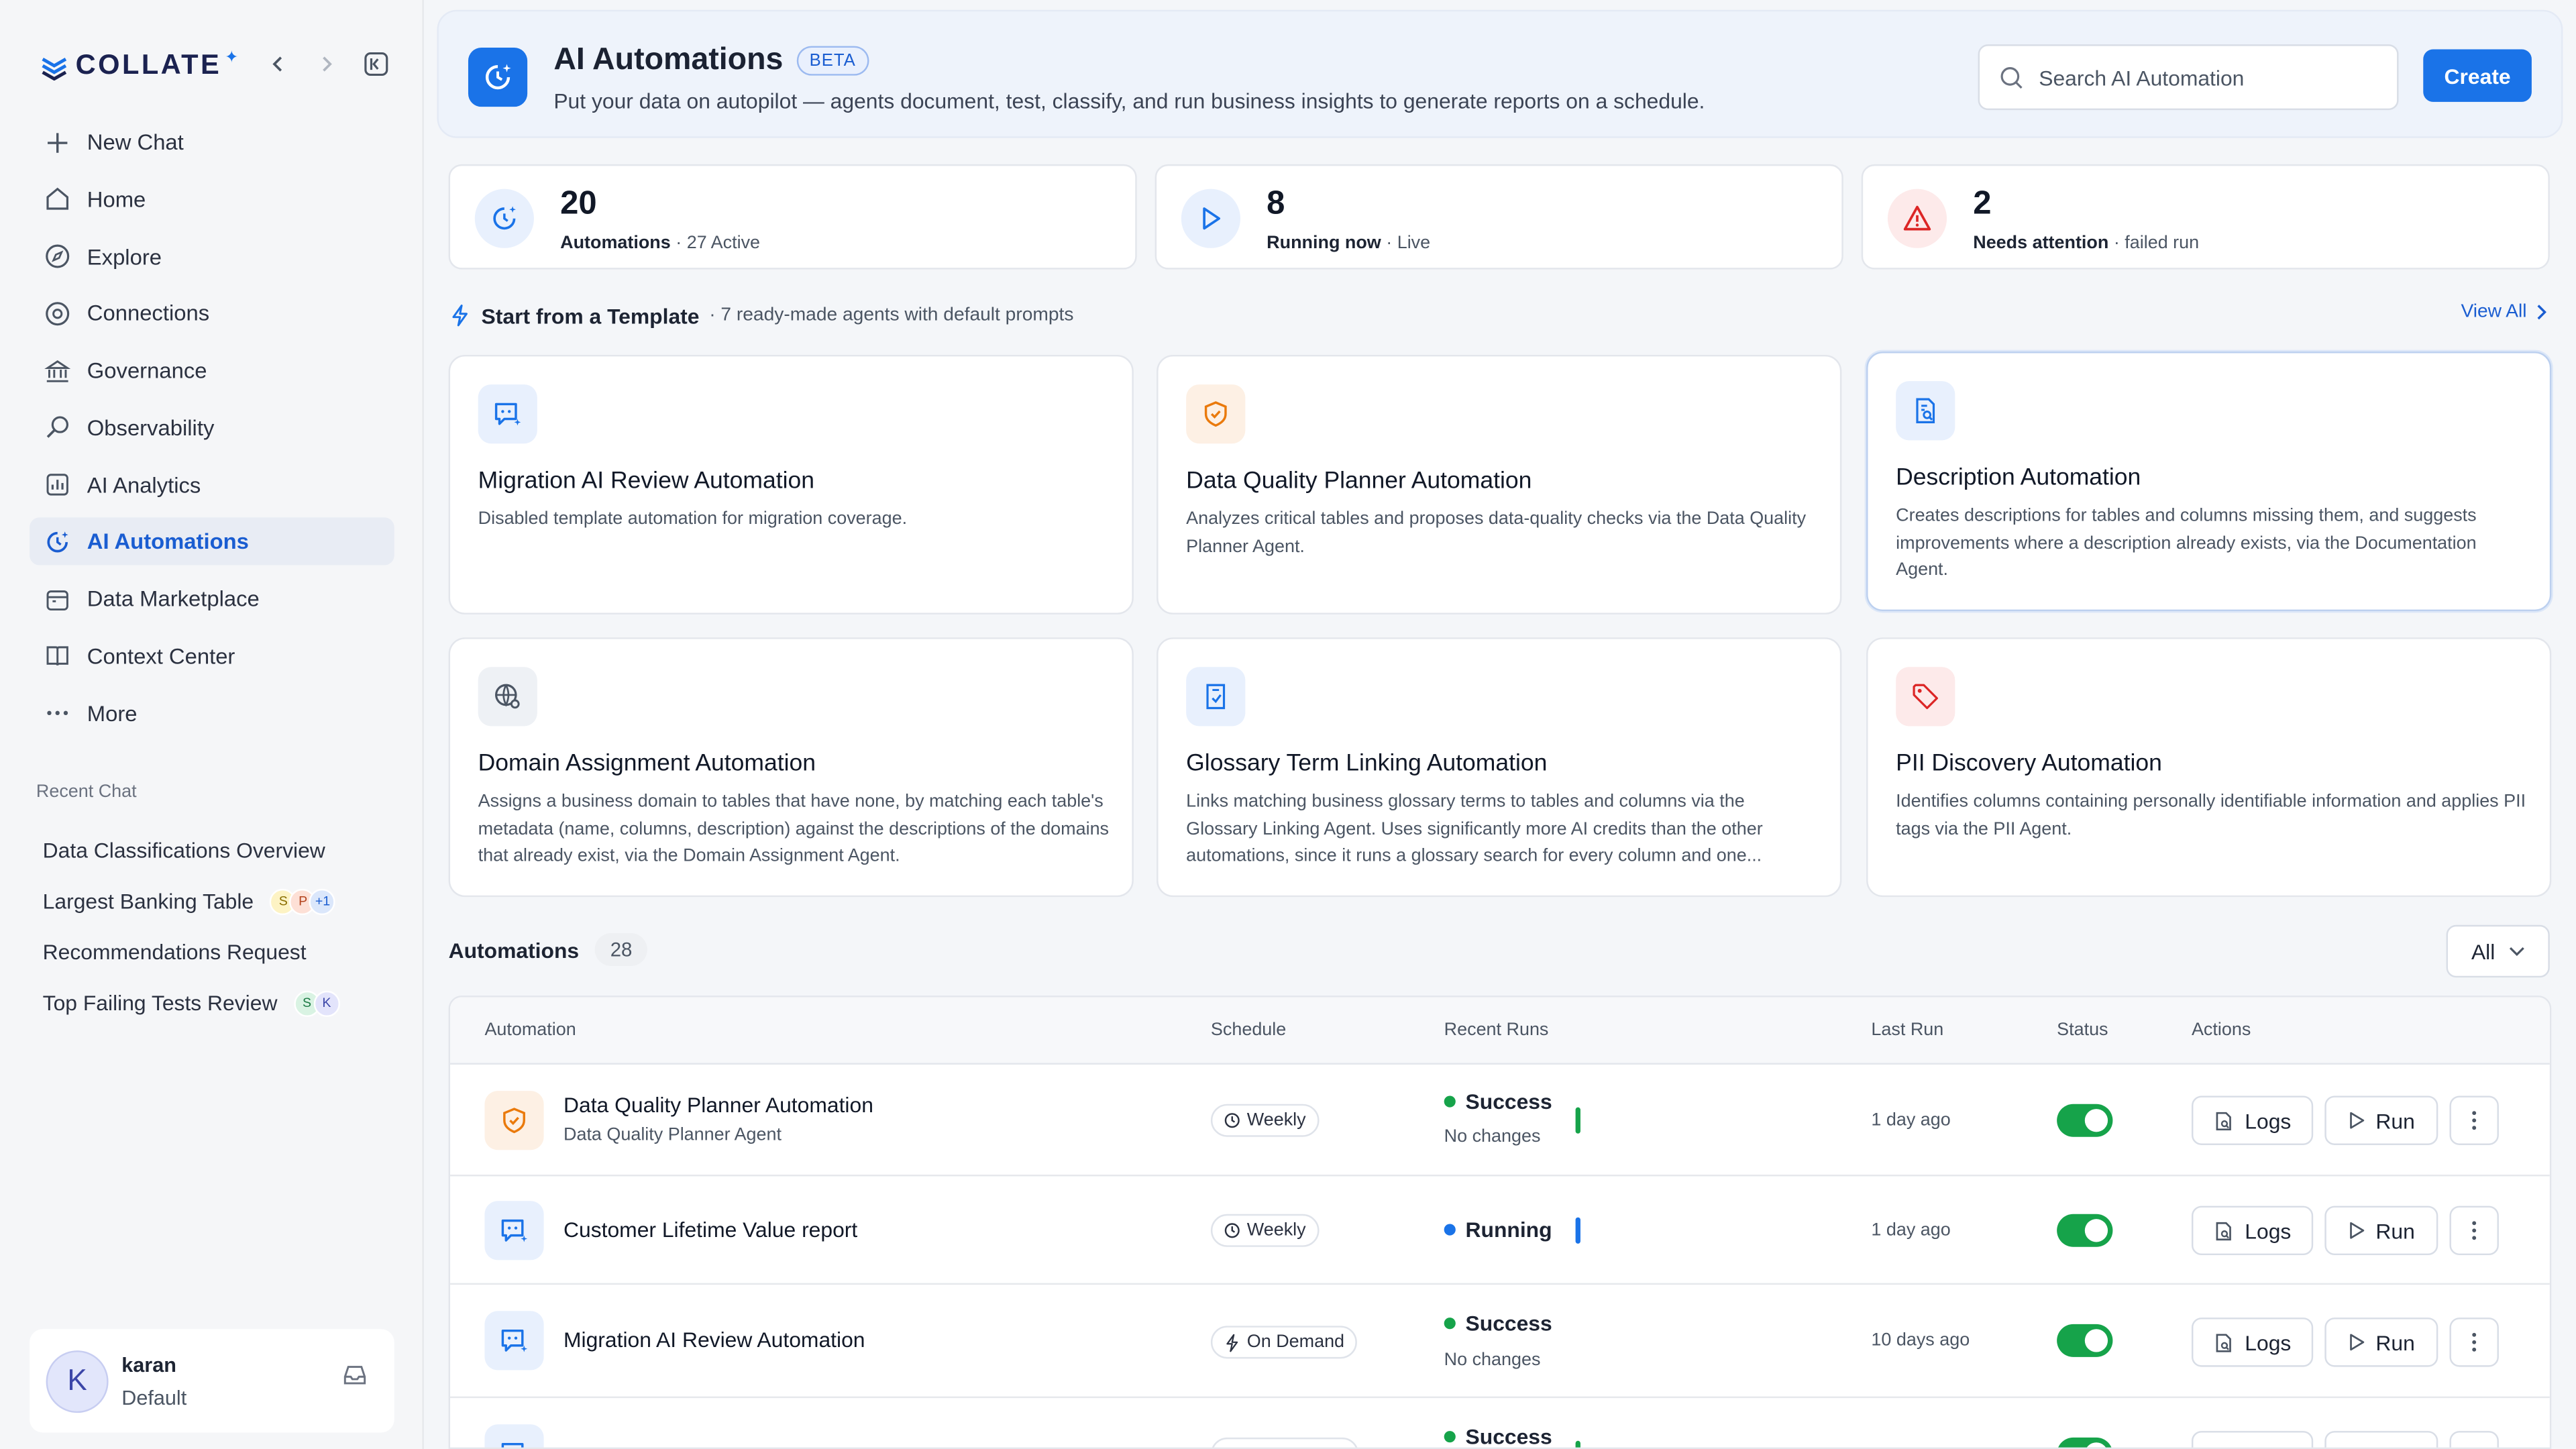  I want to click on automation-name: Migration AI Review Automation, so click(714, 1340).